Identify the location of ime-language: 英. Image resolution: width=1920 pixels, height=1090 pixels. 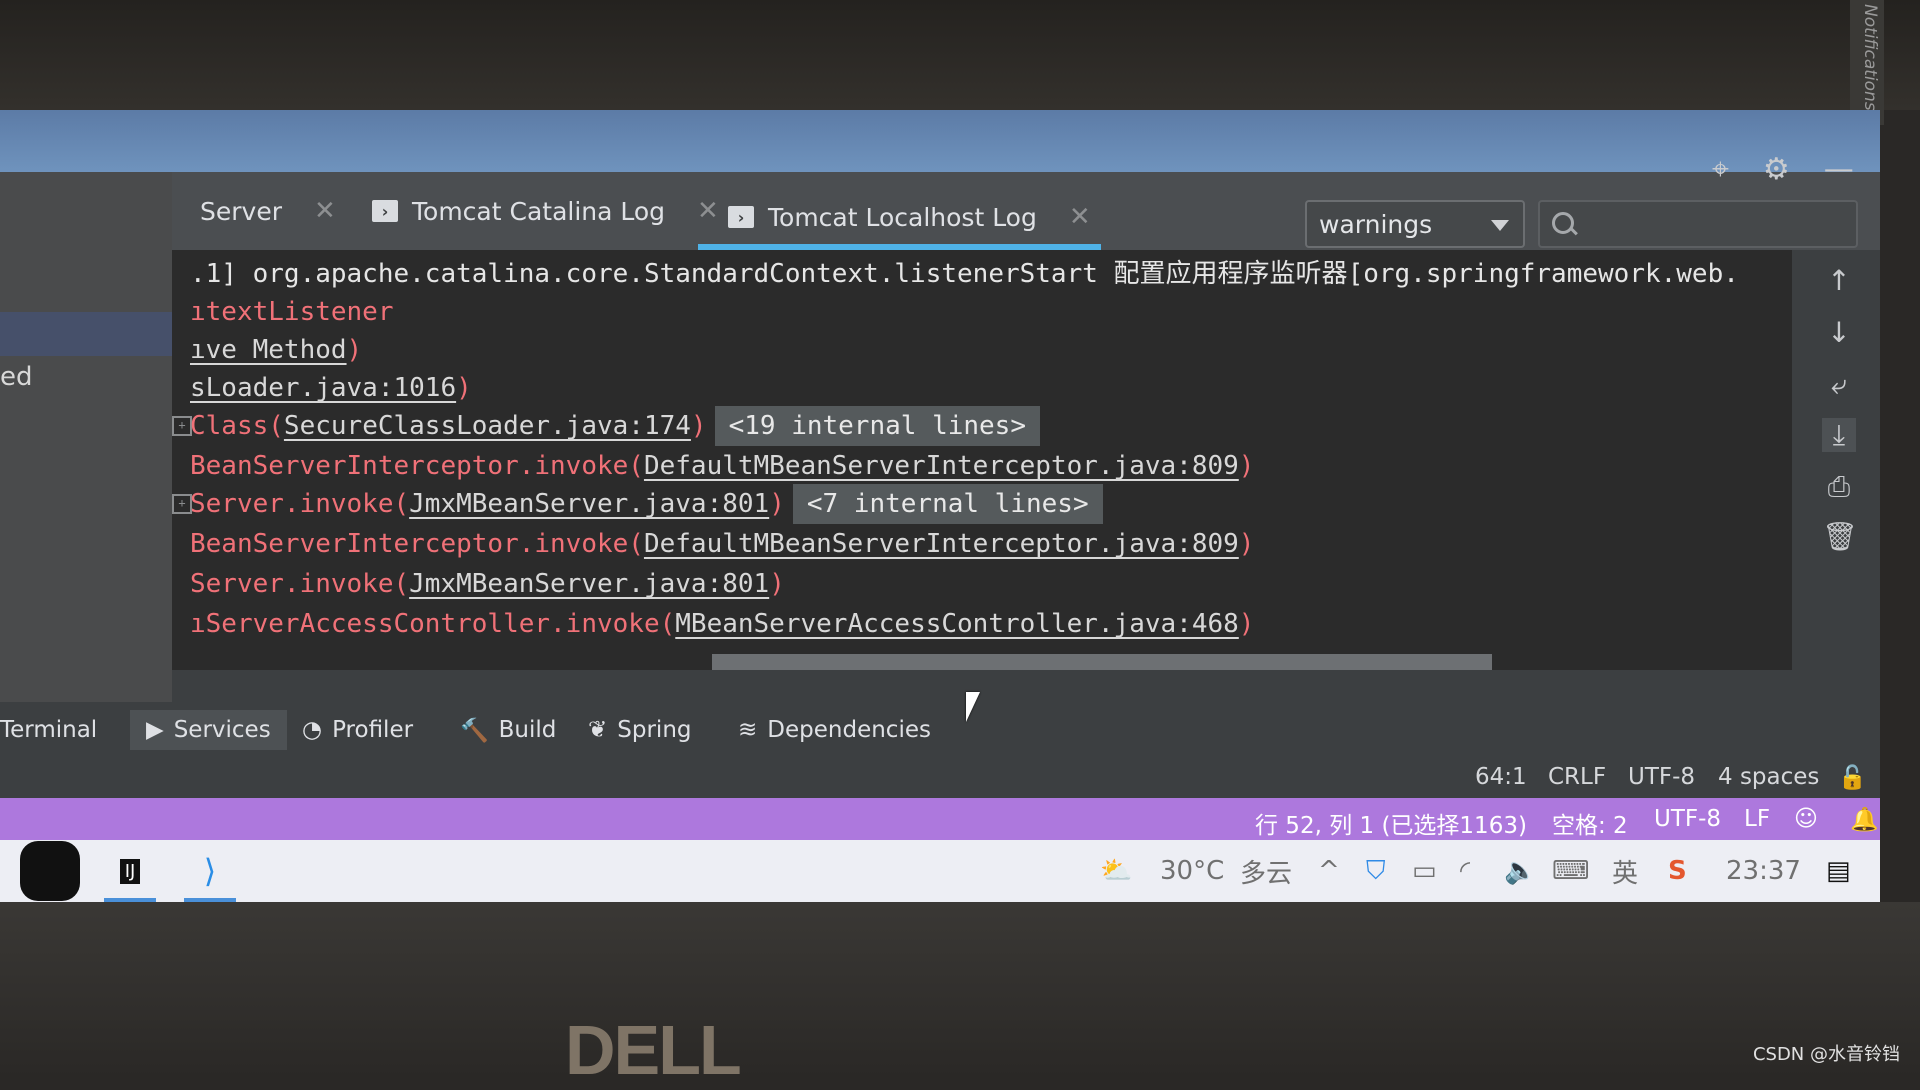
(1625, 871).